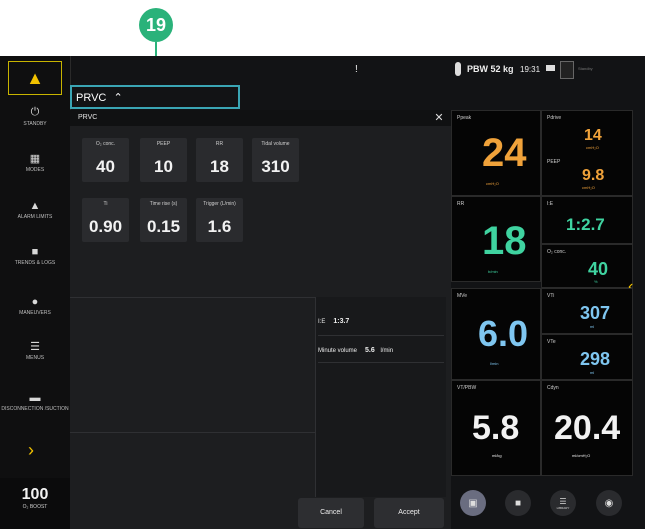 The width and height of the screenshot is (645, 529). I want to click on cancel-button: Cancel, so click(331, 513).